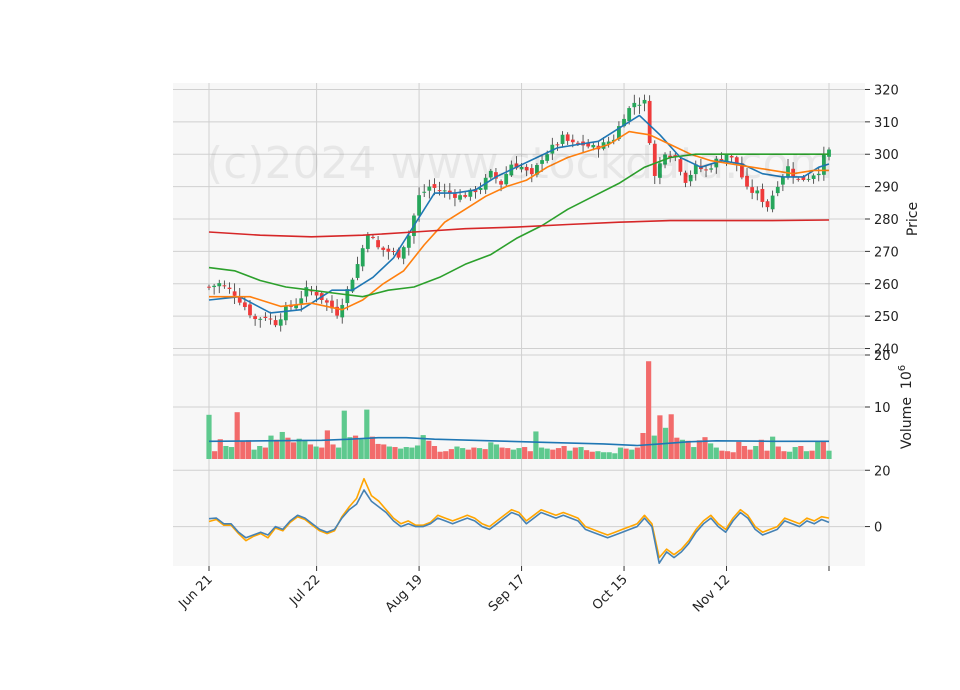 The width and height of the screenshot is (960, 690). I want to click on price-ytick-label-7: 310, so click(886, 123).